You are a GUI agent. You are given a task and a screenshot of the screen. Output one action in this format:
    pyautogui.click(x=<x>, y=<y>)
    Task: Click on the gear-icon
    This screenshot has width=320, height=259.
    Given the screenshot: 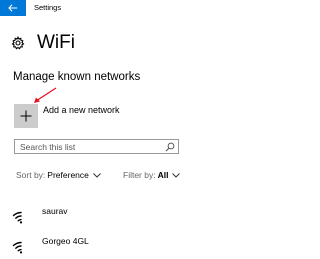 What is the action you would take?
    pyautogui.click(x=18, y=43)
    